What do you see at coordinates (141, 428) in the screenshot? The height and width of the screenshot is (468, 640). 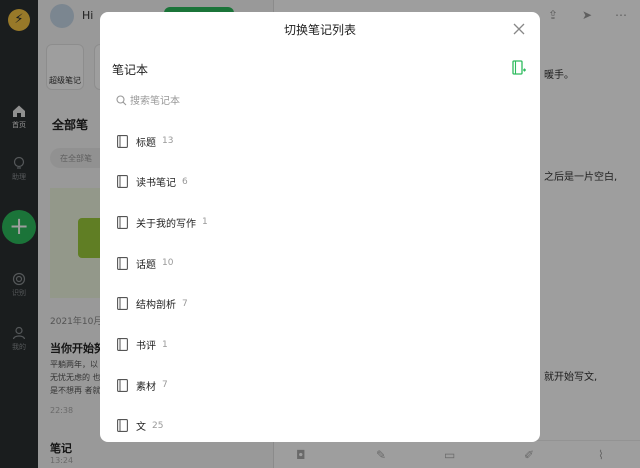 I see `notebook-name: 文` at bounding box center [141, 428].